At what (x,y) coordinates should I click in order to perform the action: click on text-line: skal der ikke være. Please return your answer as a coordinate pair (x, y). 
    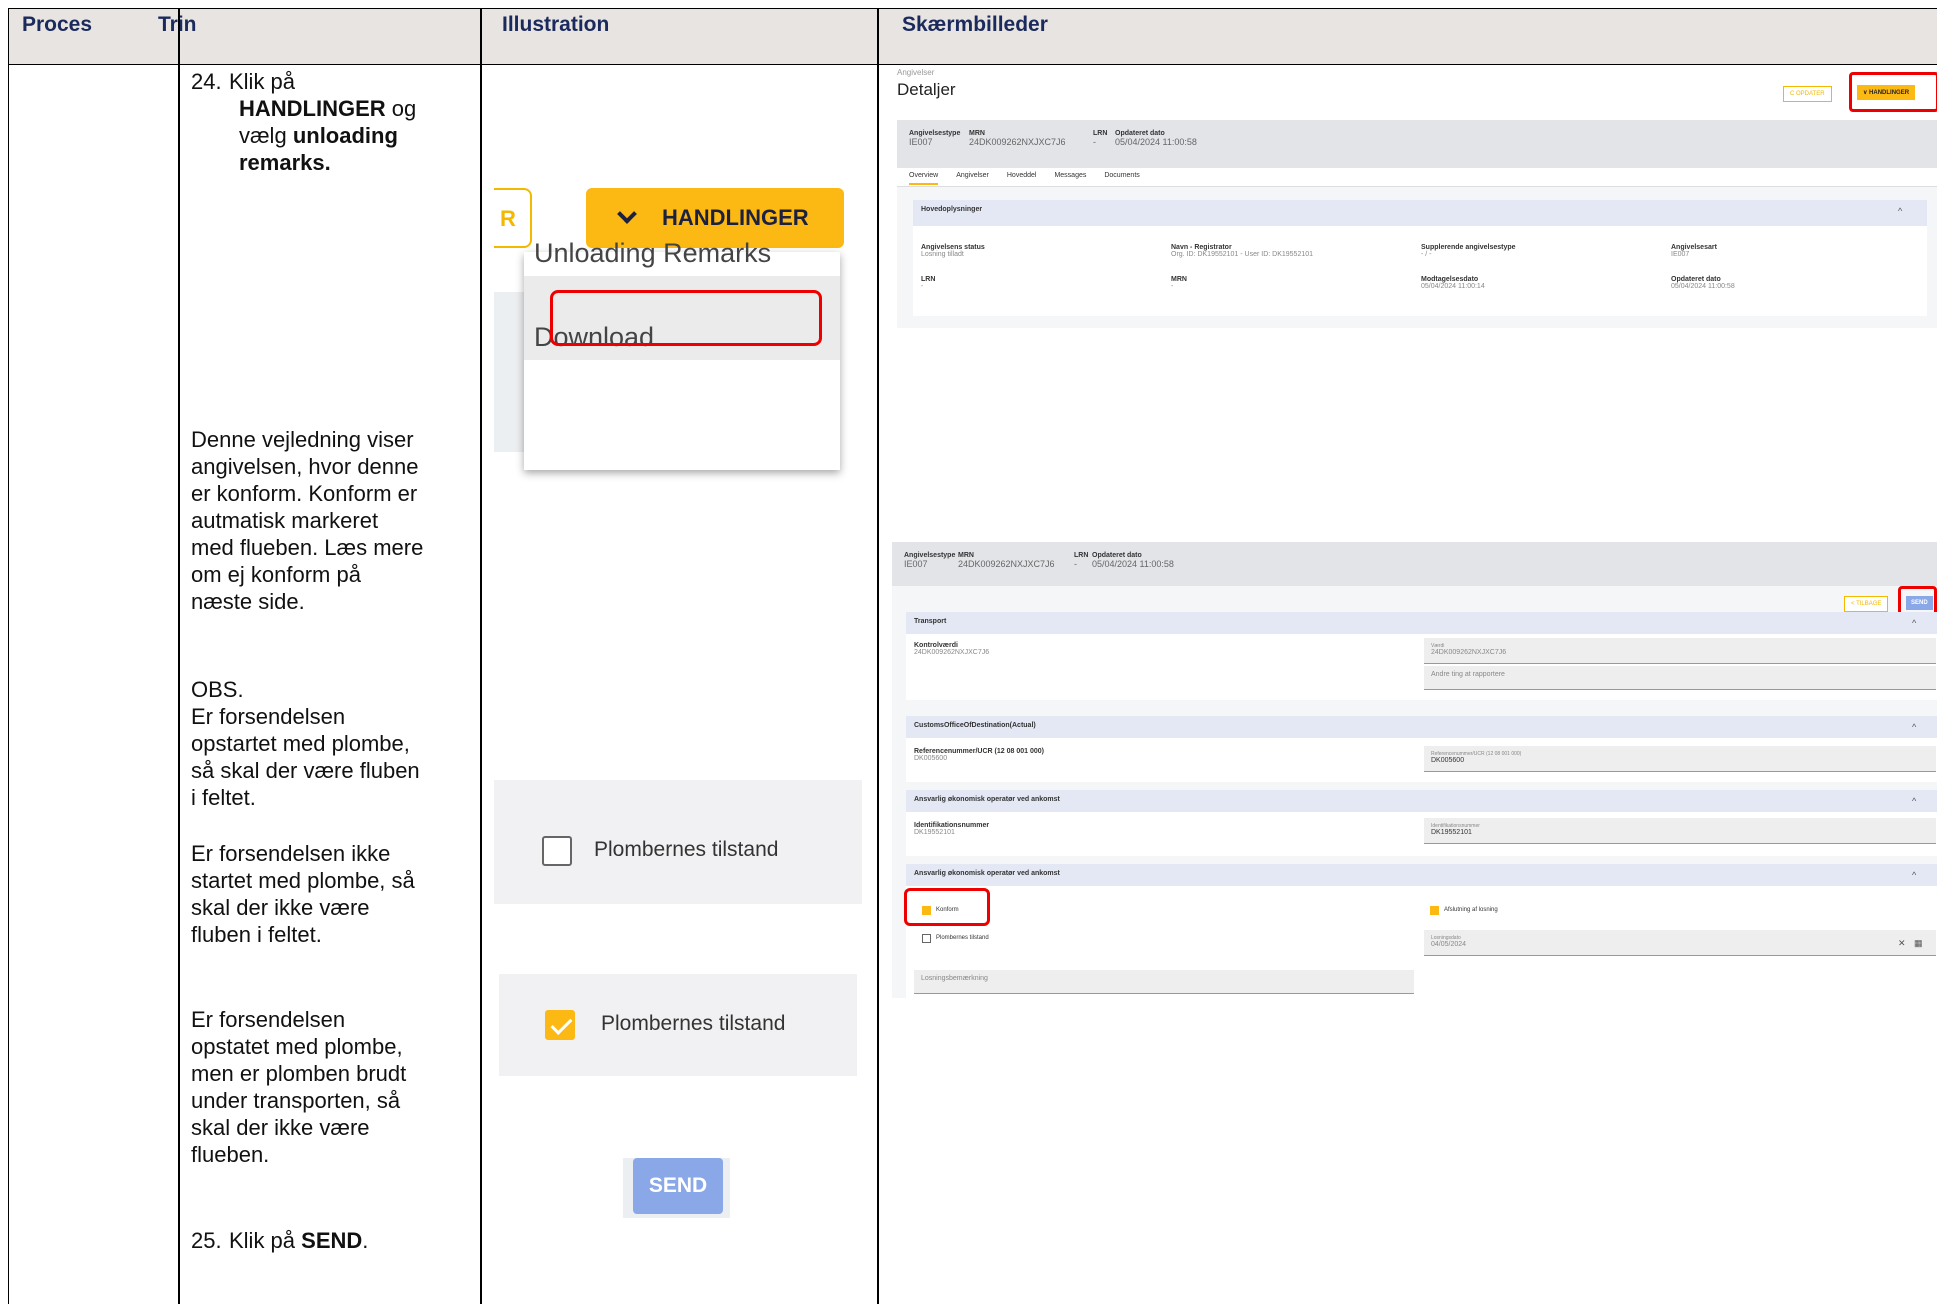
    Looking at the image, I should click on (280, 1127).